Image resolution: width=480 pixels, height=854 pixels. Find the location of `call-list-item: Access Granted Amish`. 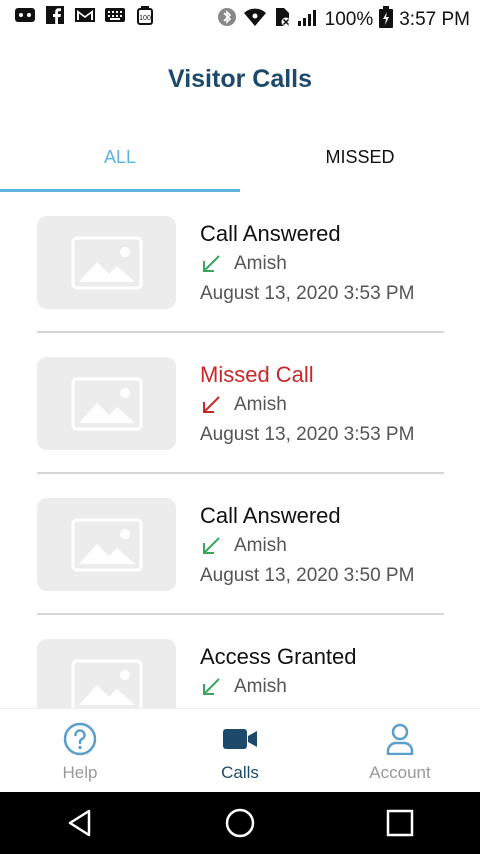

call-list-item: Access Granted Amish is located at coordinates (240, 661).